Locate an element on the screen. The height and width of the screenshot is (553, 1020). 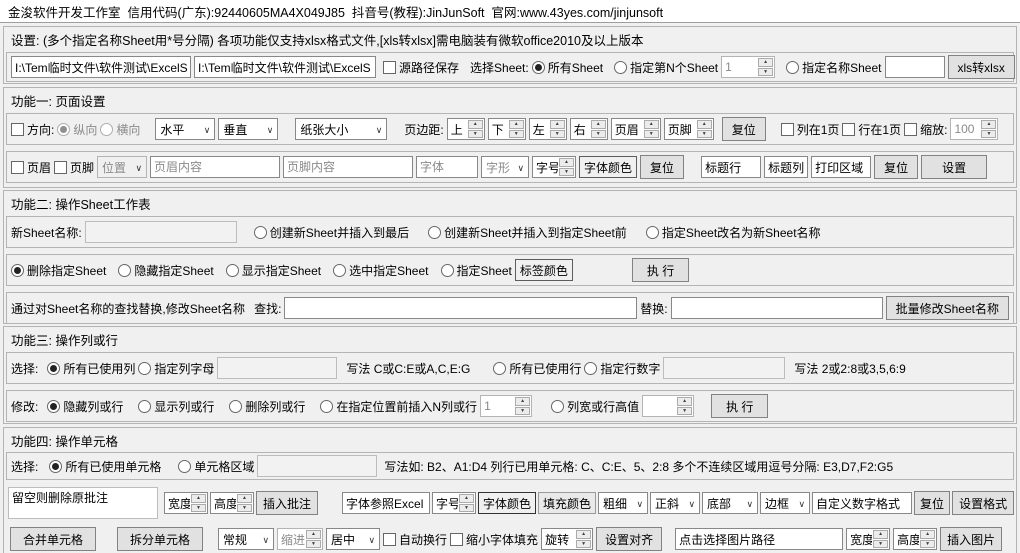
scale-checkbox is located at coordinates (911, 129).